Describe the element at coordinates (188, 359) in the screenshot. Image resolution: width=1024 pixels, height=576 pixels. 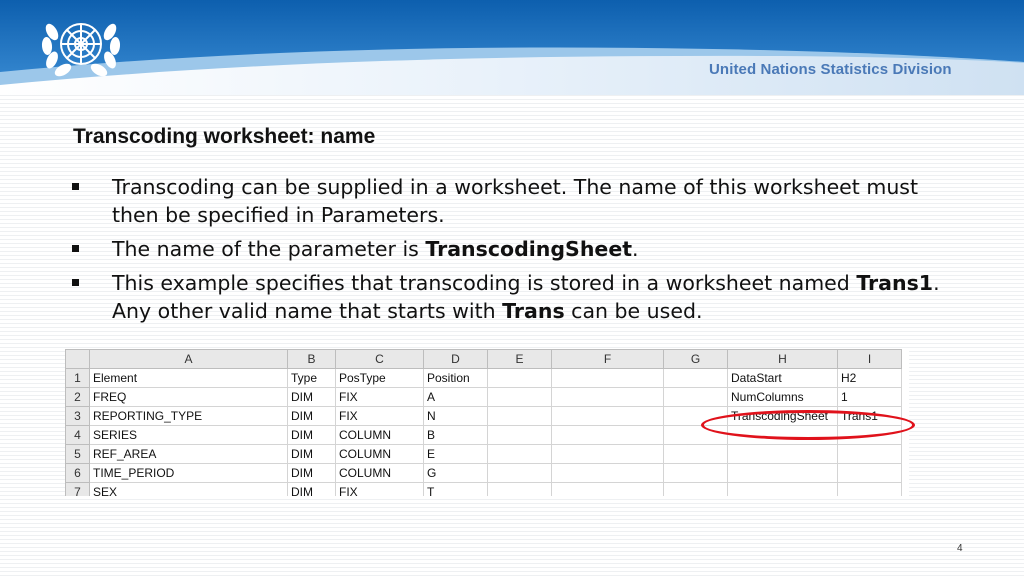
I see `column-header: A` at that location.